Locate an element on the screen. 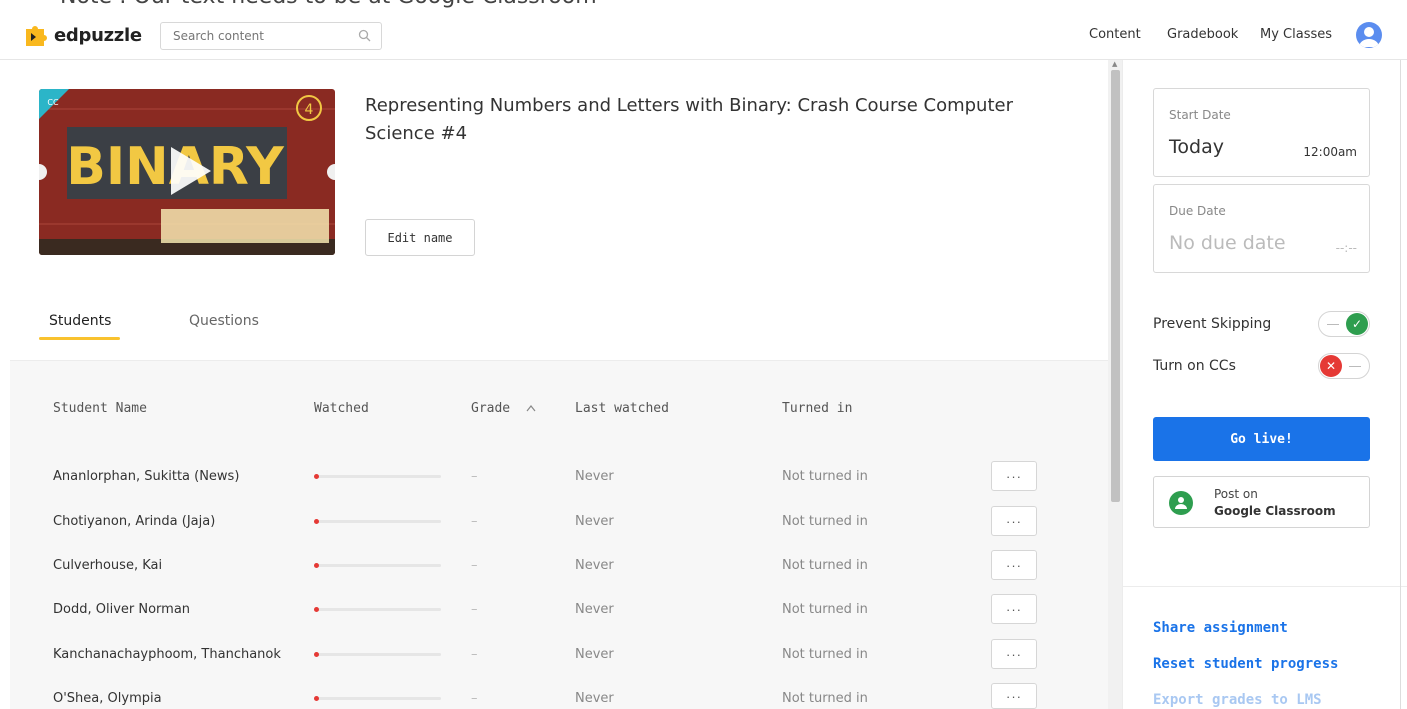 Image resolution: width=1407 pixels, height=709 pixels. start-time-value: 12:00am is located at coordinates (1330, 152).